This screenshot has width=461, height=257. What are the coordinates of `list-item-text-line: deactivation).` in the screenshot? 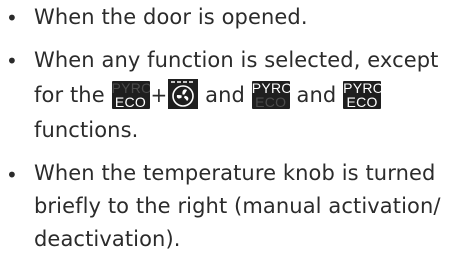 It's located at (107, 239).